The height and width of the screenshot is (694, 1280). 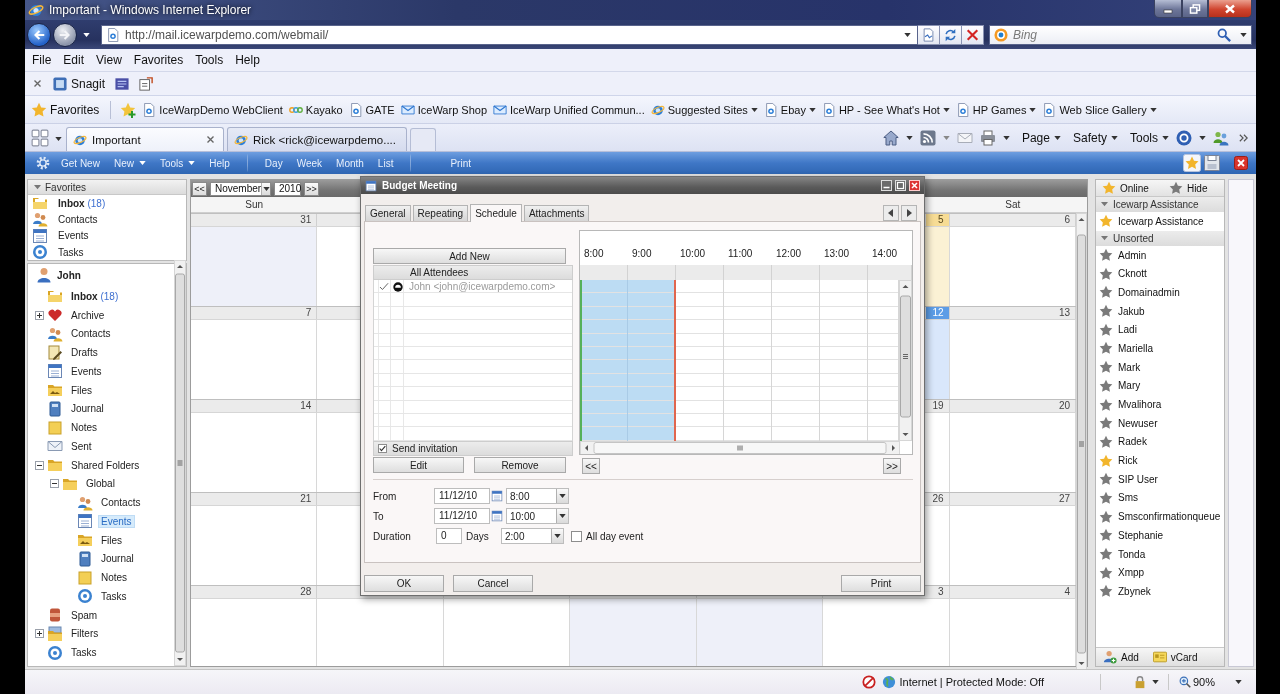 What do you see at coordinates (1129, 367) in the screenshot?
I see `contact-name: Mark` at bounding box center [1129, 367].